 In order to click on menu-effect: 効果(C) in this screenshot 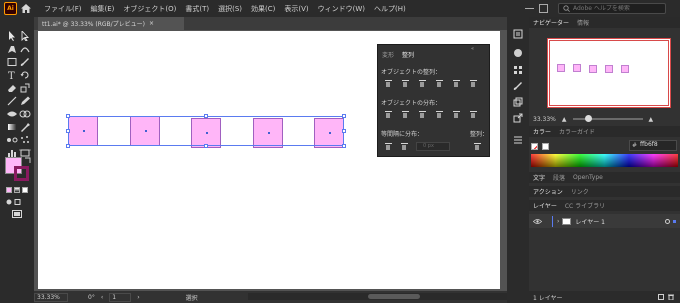, I will do `click(263, 9)`.